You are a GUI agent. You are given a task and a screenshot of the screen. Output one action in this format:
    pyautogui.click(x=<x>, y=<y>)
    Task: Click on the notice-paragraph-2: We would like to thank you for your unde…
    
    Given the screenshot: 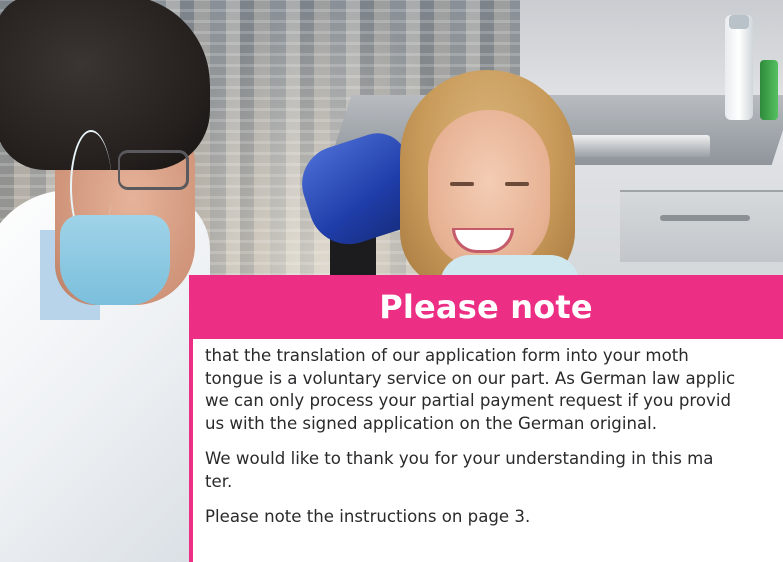 What is the action you would take?
    pyautogui.click(x=494, y=470)
    